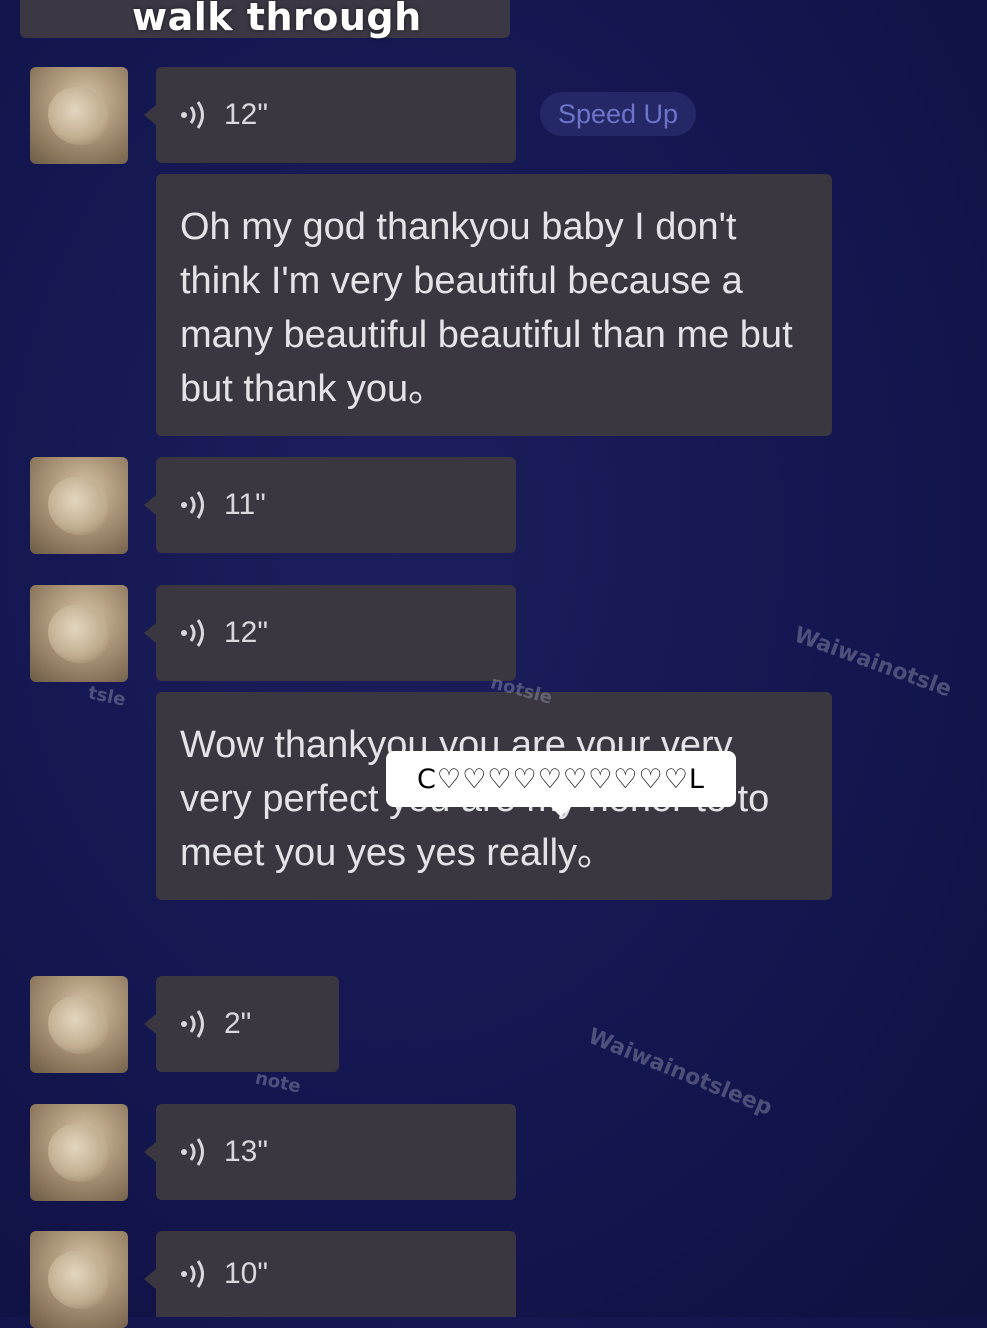 This screenshot has height=1328, width=987. What do you see at coordinates (330, 1274) in the screenshot?
I see `voice-message: 10"` at bounding box center [330, 1274].